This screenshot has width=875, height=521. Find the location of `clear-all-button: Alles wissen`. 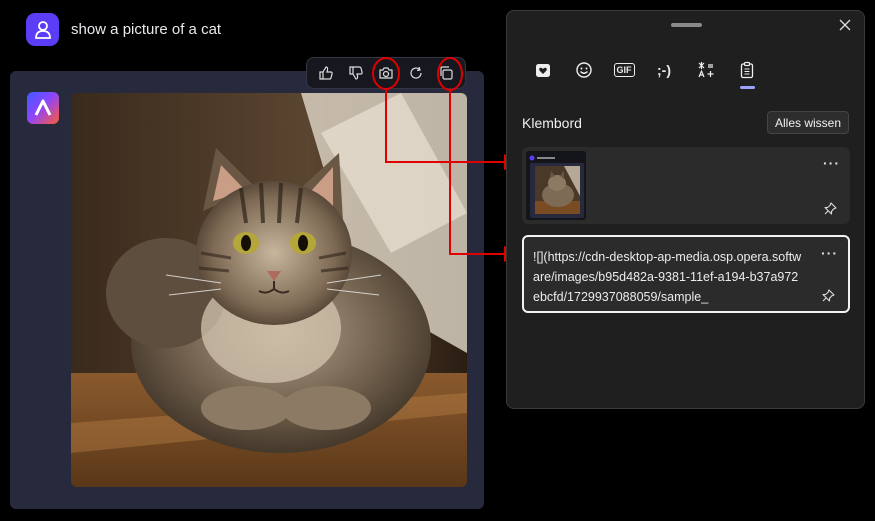

clear-all-button: Alles wissen is located at coordinates (808, 122).